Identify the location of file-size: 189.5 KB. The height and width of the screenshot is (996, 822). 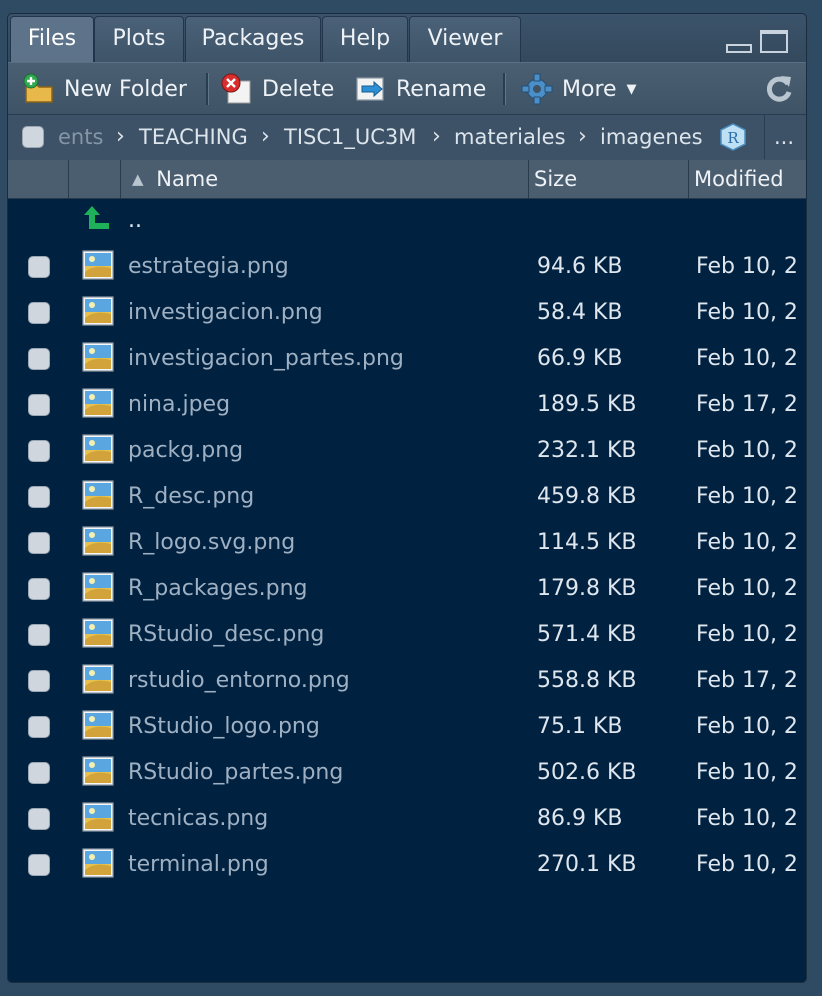
(587, 404).